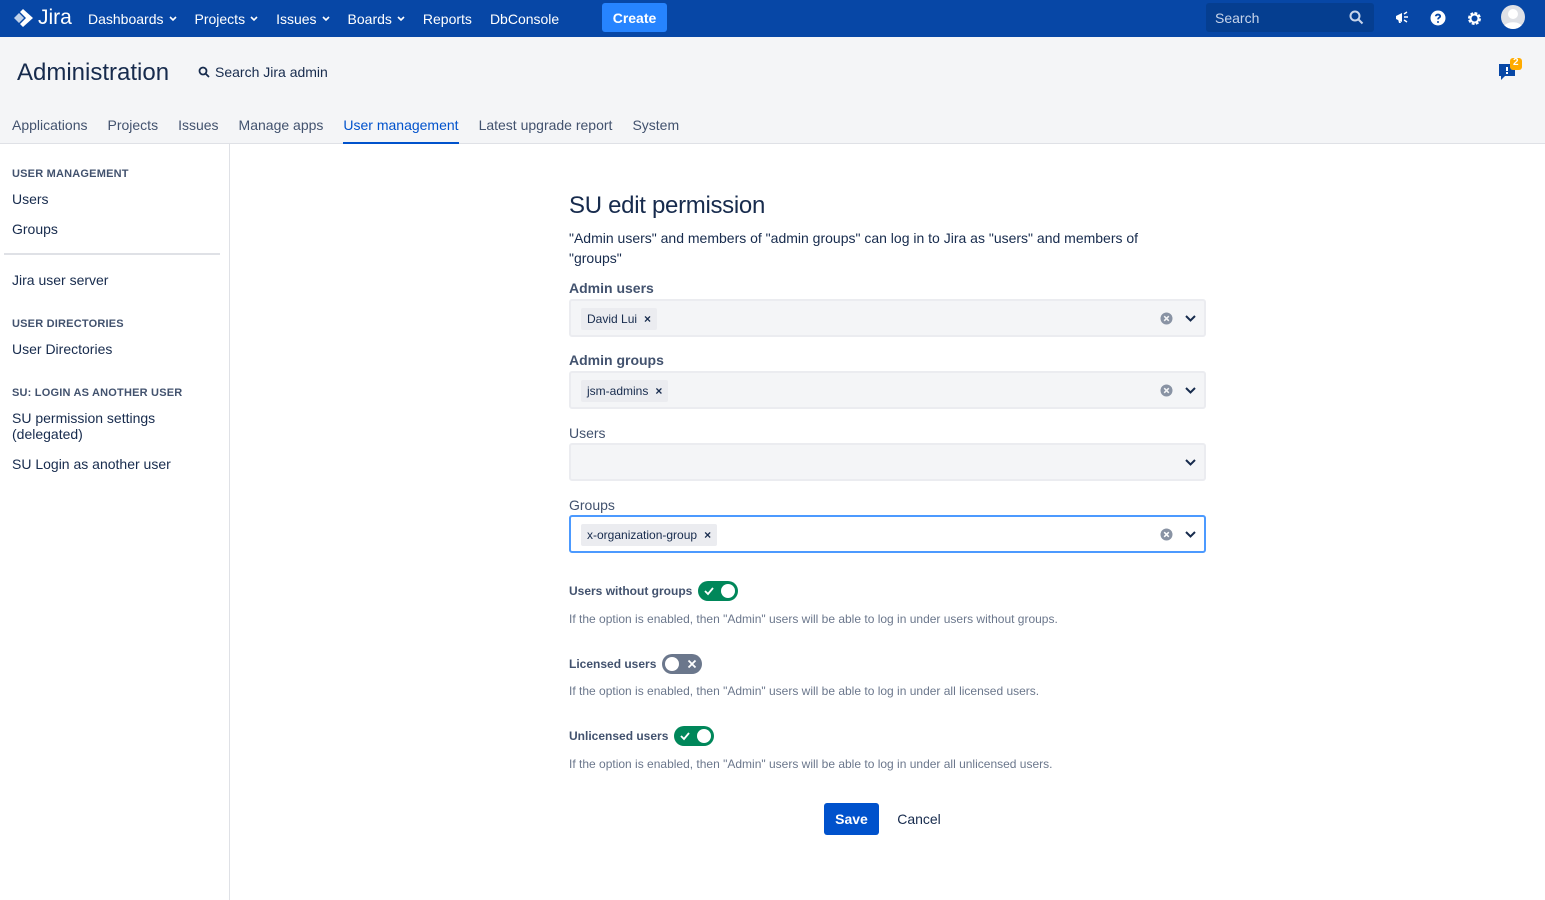 The width and height of the screenshot is (1545, 900). Describe the element at coordinates (1516, 62) in the screenshot. I see `notification-count: 2` at that location.